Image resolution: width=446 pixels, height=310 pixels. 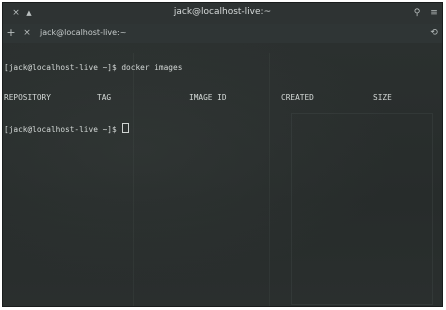 What do you see at coordinates (434, 33) in the screenshot?
I see `history-icon: ⟲` at bounding box center [434, 33].